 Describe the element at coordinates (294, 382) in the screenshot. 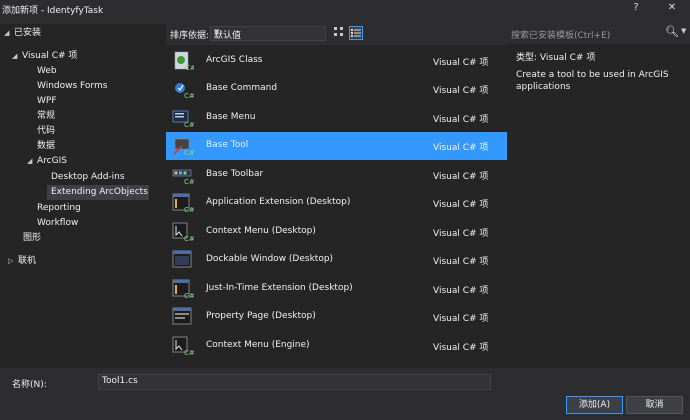

I see `name-field: Tool1.cs` at that location.